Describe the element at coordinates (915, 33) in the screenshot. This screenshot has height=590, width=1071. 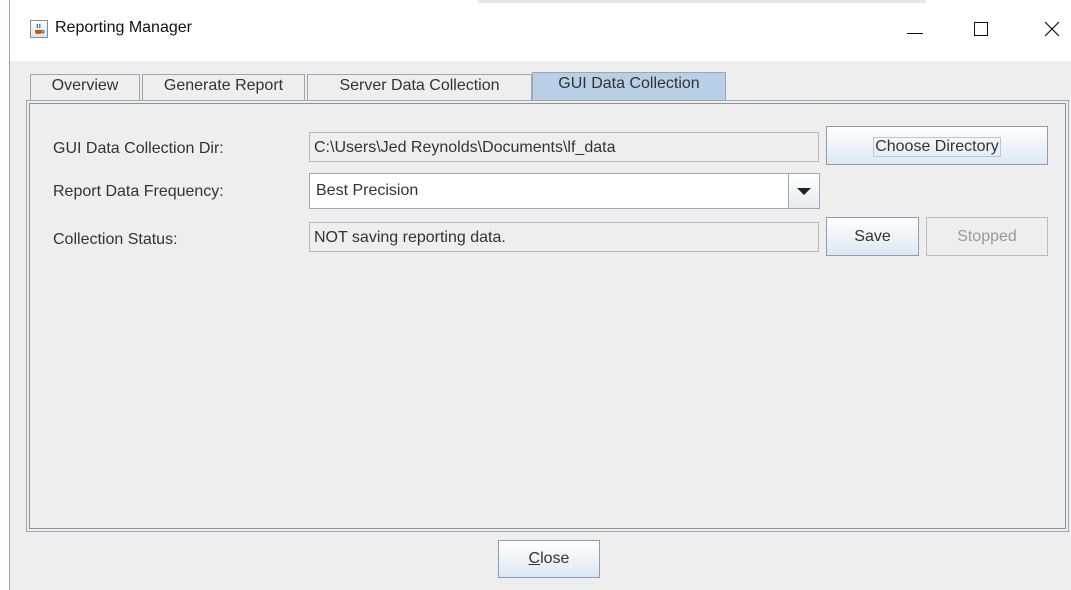
I see `minimize-icon` at that location.